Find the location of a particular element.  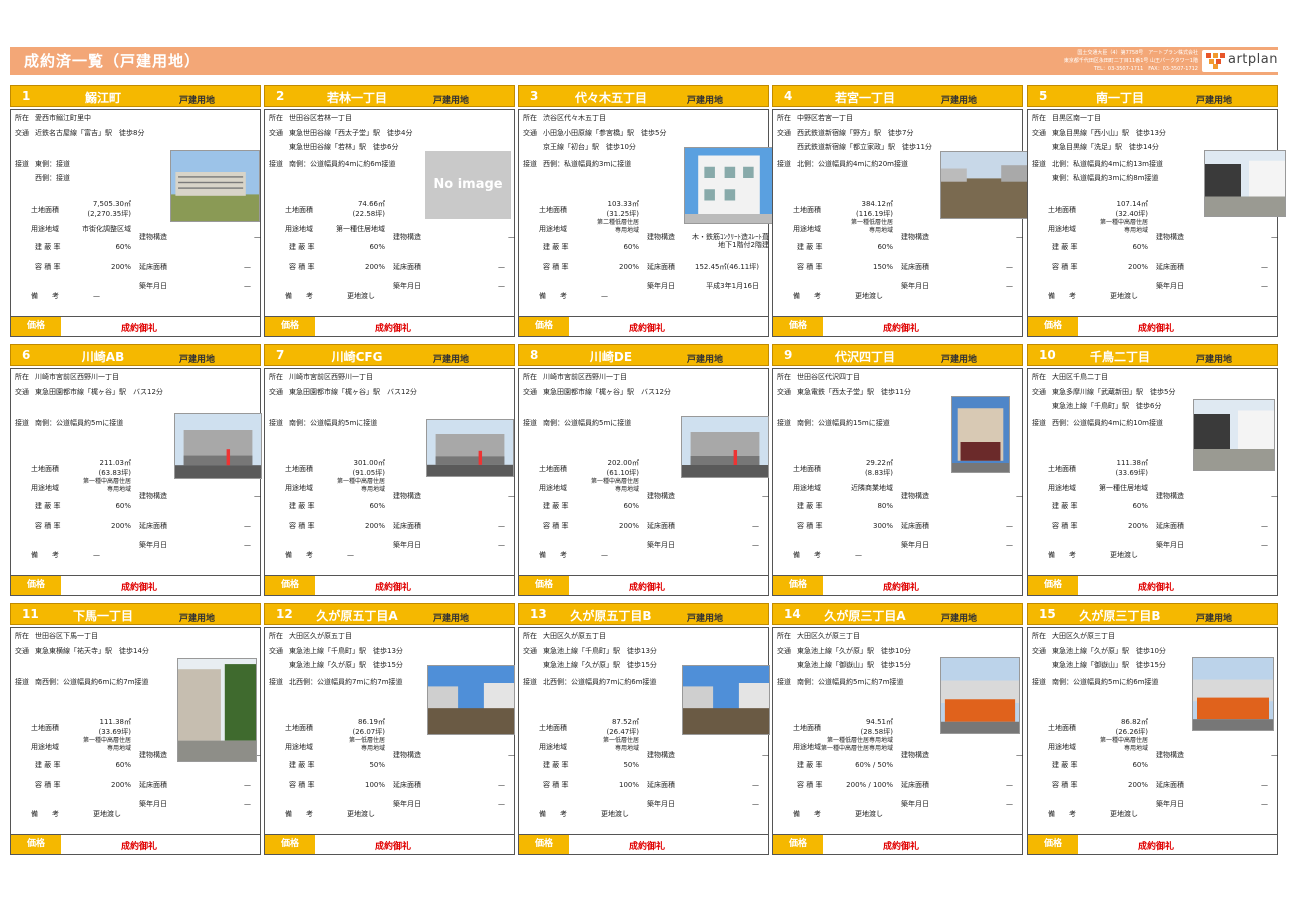

land-area-tsubo: (8.83坪) is located at coordinates (878, 473).